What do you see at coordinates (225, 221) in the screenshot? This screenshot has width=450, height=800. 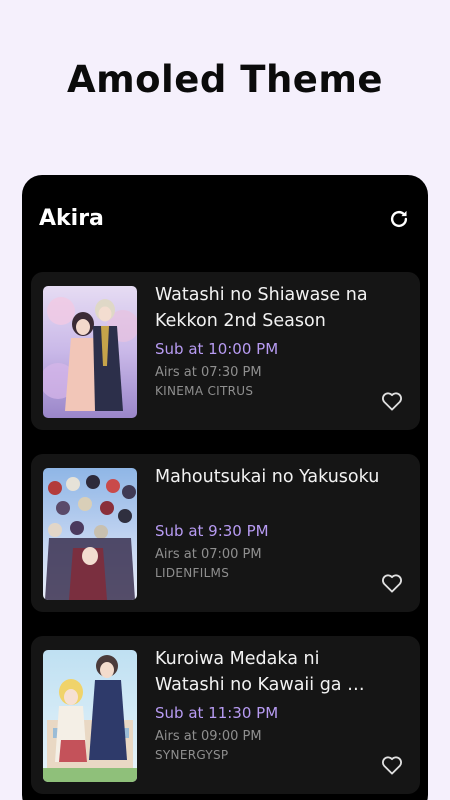 I see `app-bar: Akira` at bounding box center [225, 221].